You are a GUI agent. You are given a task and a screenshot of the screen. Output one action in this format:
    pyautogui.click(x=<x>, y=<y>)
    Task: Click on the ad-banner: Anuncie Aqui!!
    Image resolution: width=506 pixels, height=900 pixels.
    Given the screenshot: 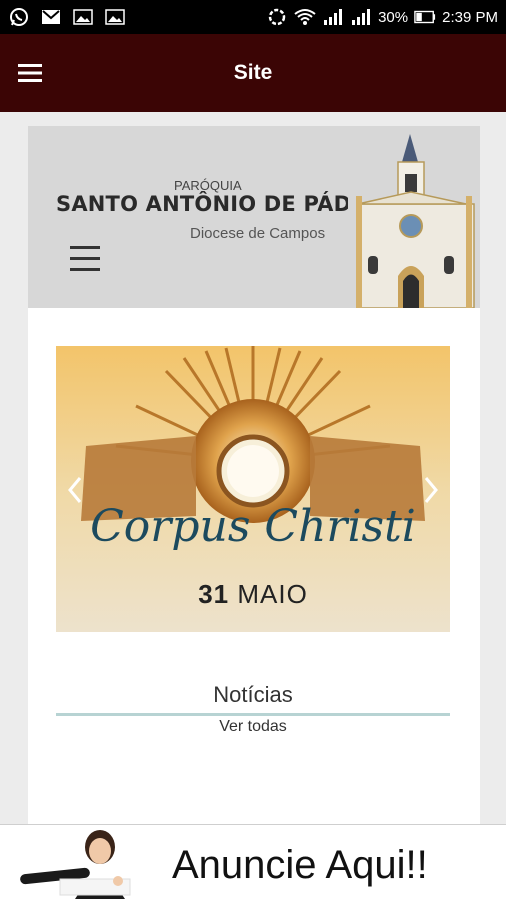 What is the action you would take?
    pyautogui.click(x=253, y=862)
    